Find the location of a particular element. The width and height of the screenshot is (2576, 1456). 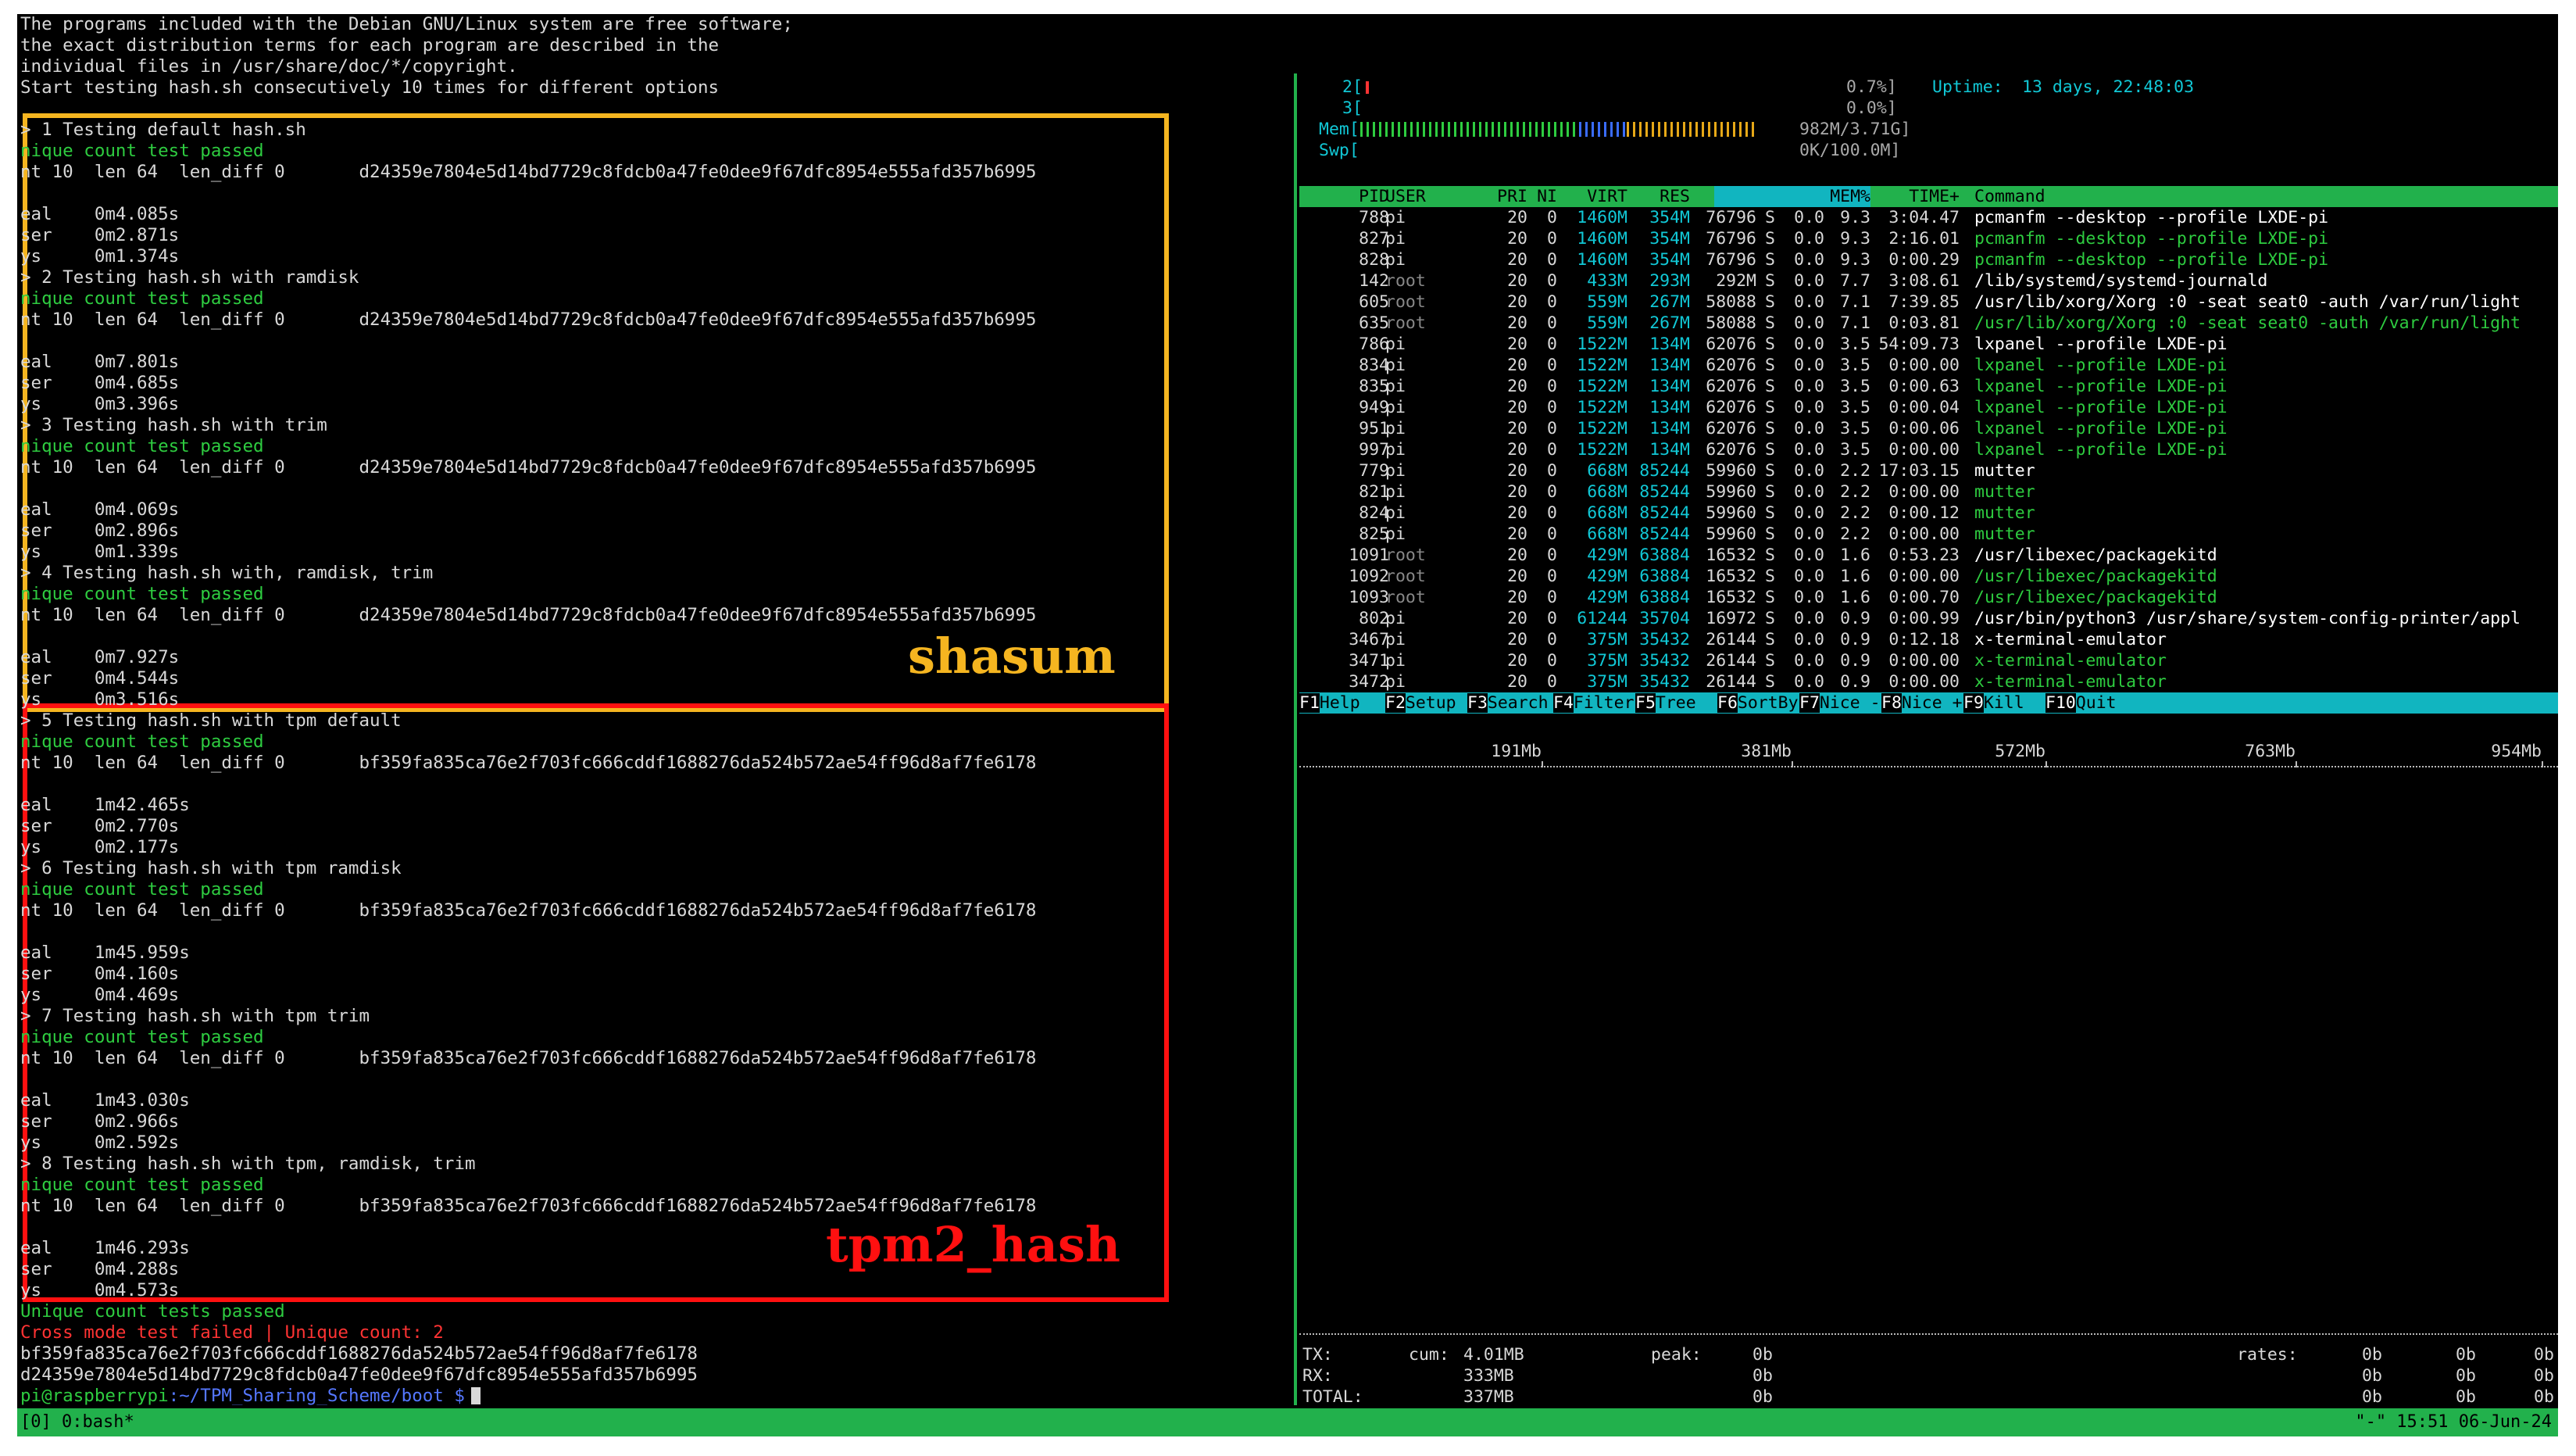

fkey-help: F1Help is located at coordinates (1330, 703).